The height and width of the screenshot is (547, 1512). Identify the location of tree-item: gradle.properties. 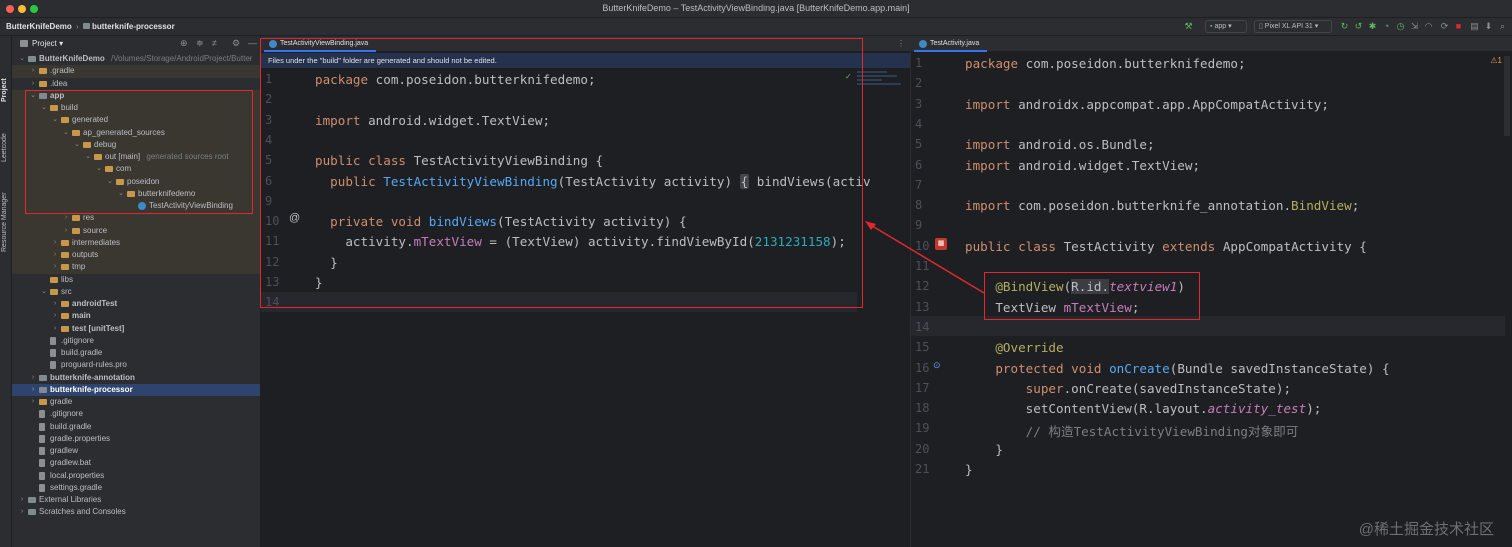
(136, 439).